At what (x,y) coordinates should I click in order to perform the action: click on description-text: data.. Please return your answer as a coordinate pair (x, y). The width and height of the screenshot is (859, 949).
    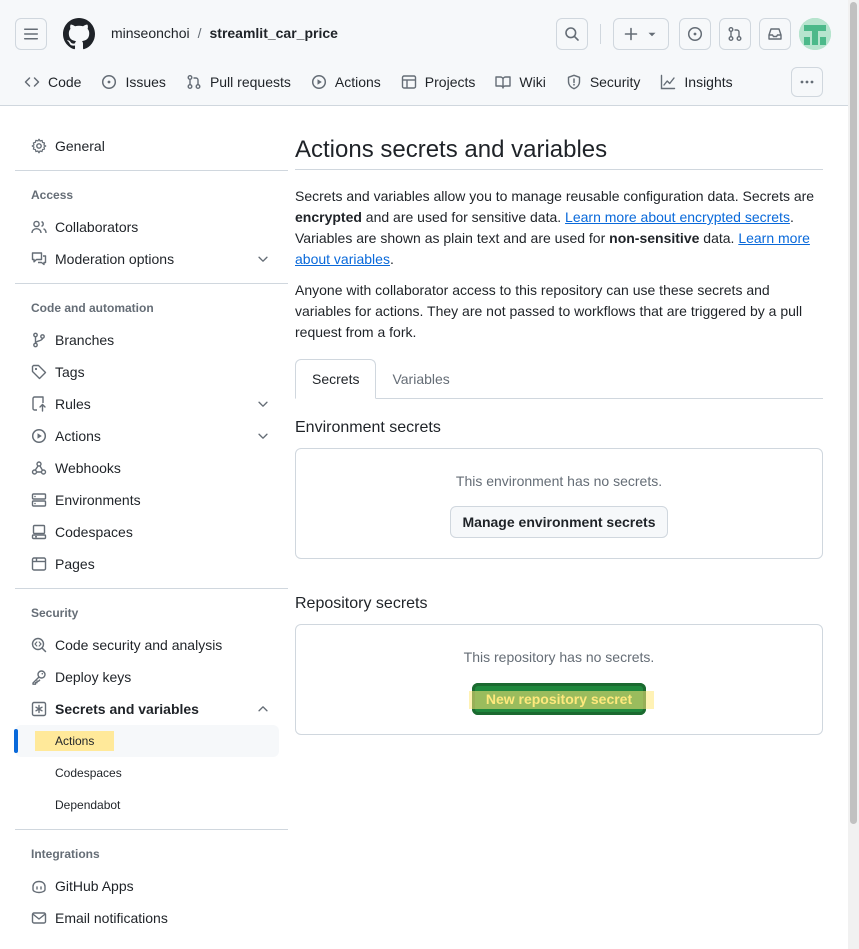
    Looking at the image, I should click on (719, 238).